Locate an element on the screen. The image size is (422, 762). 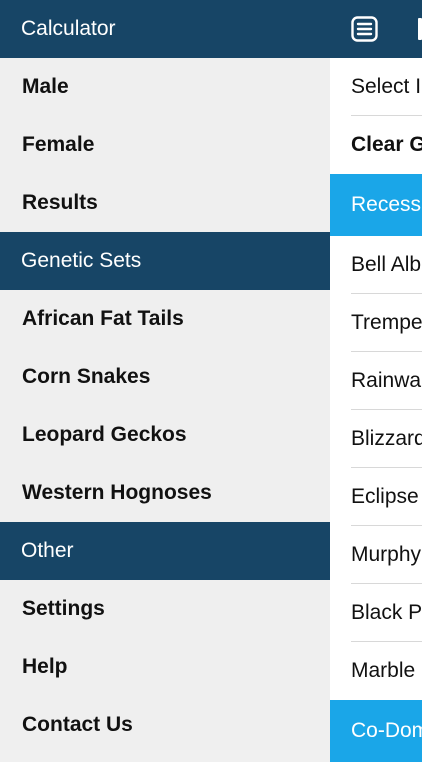
menu-item-corn-snakes: Corn Snakes is located at coordinates (165, 377).